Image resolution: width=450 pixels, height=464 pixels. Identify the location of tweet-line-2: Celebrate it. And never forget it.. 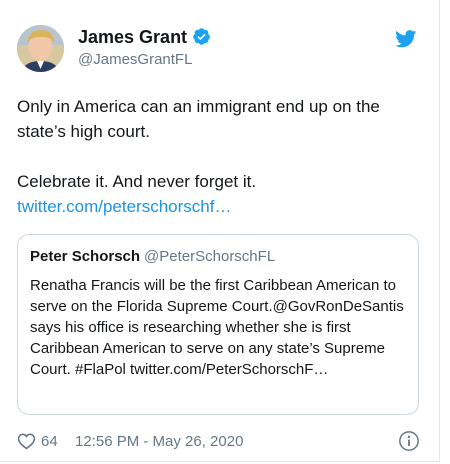
(137, 181).